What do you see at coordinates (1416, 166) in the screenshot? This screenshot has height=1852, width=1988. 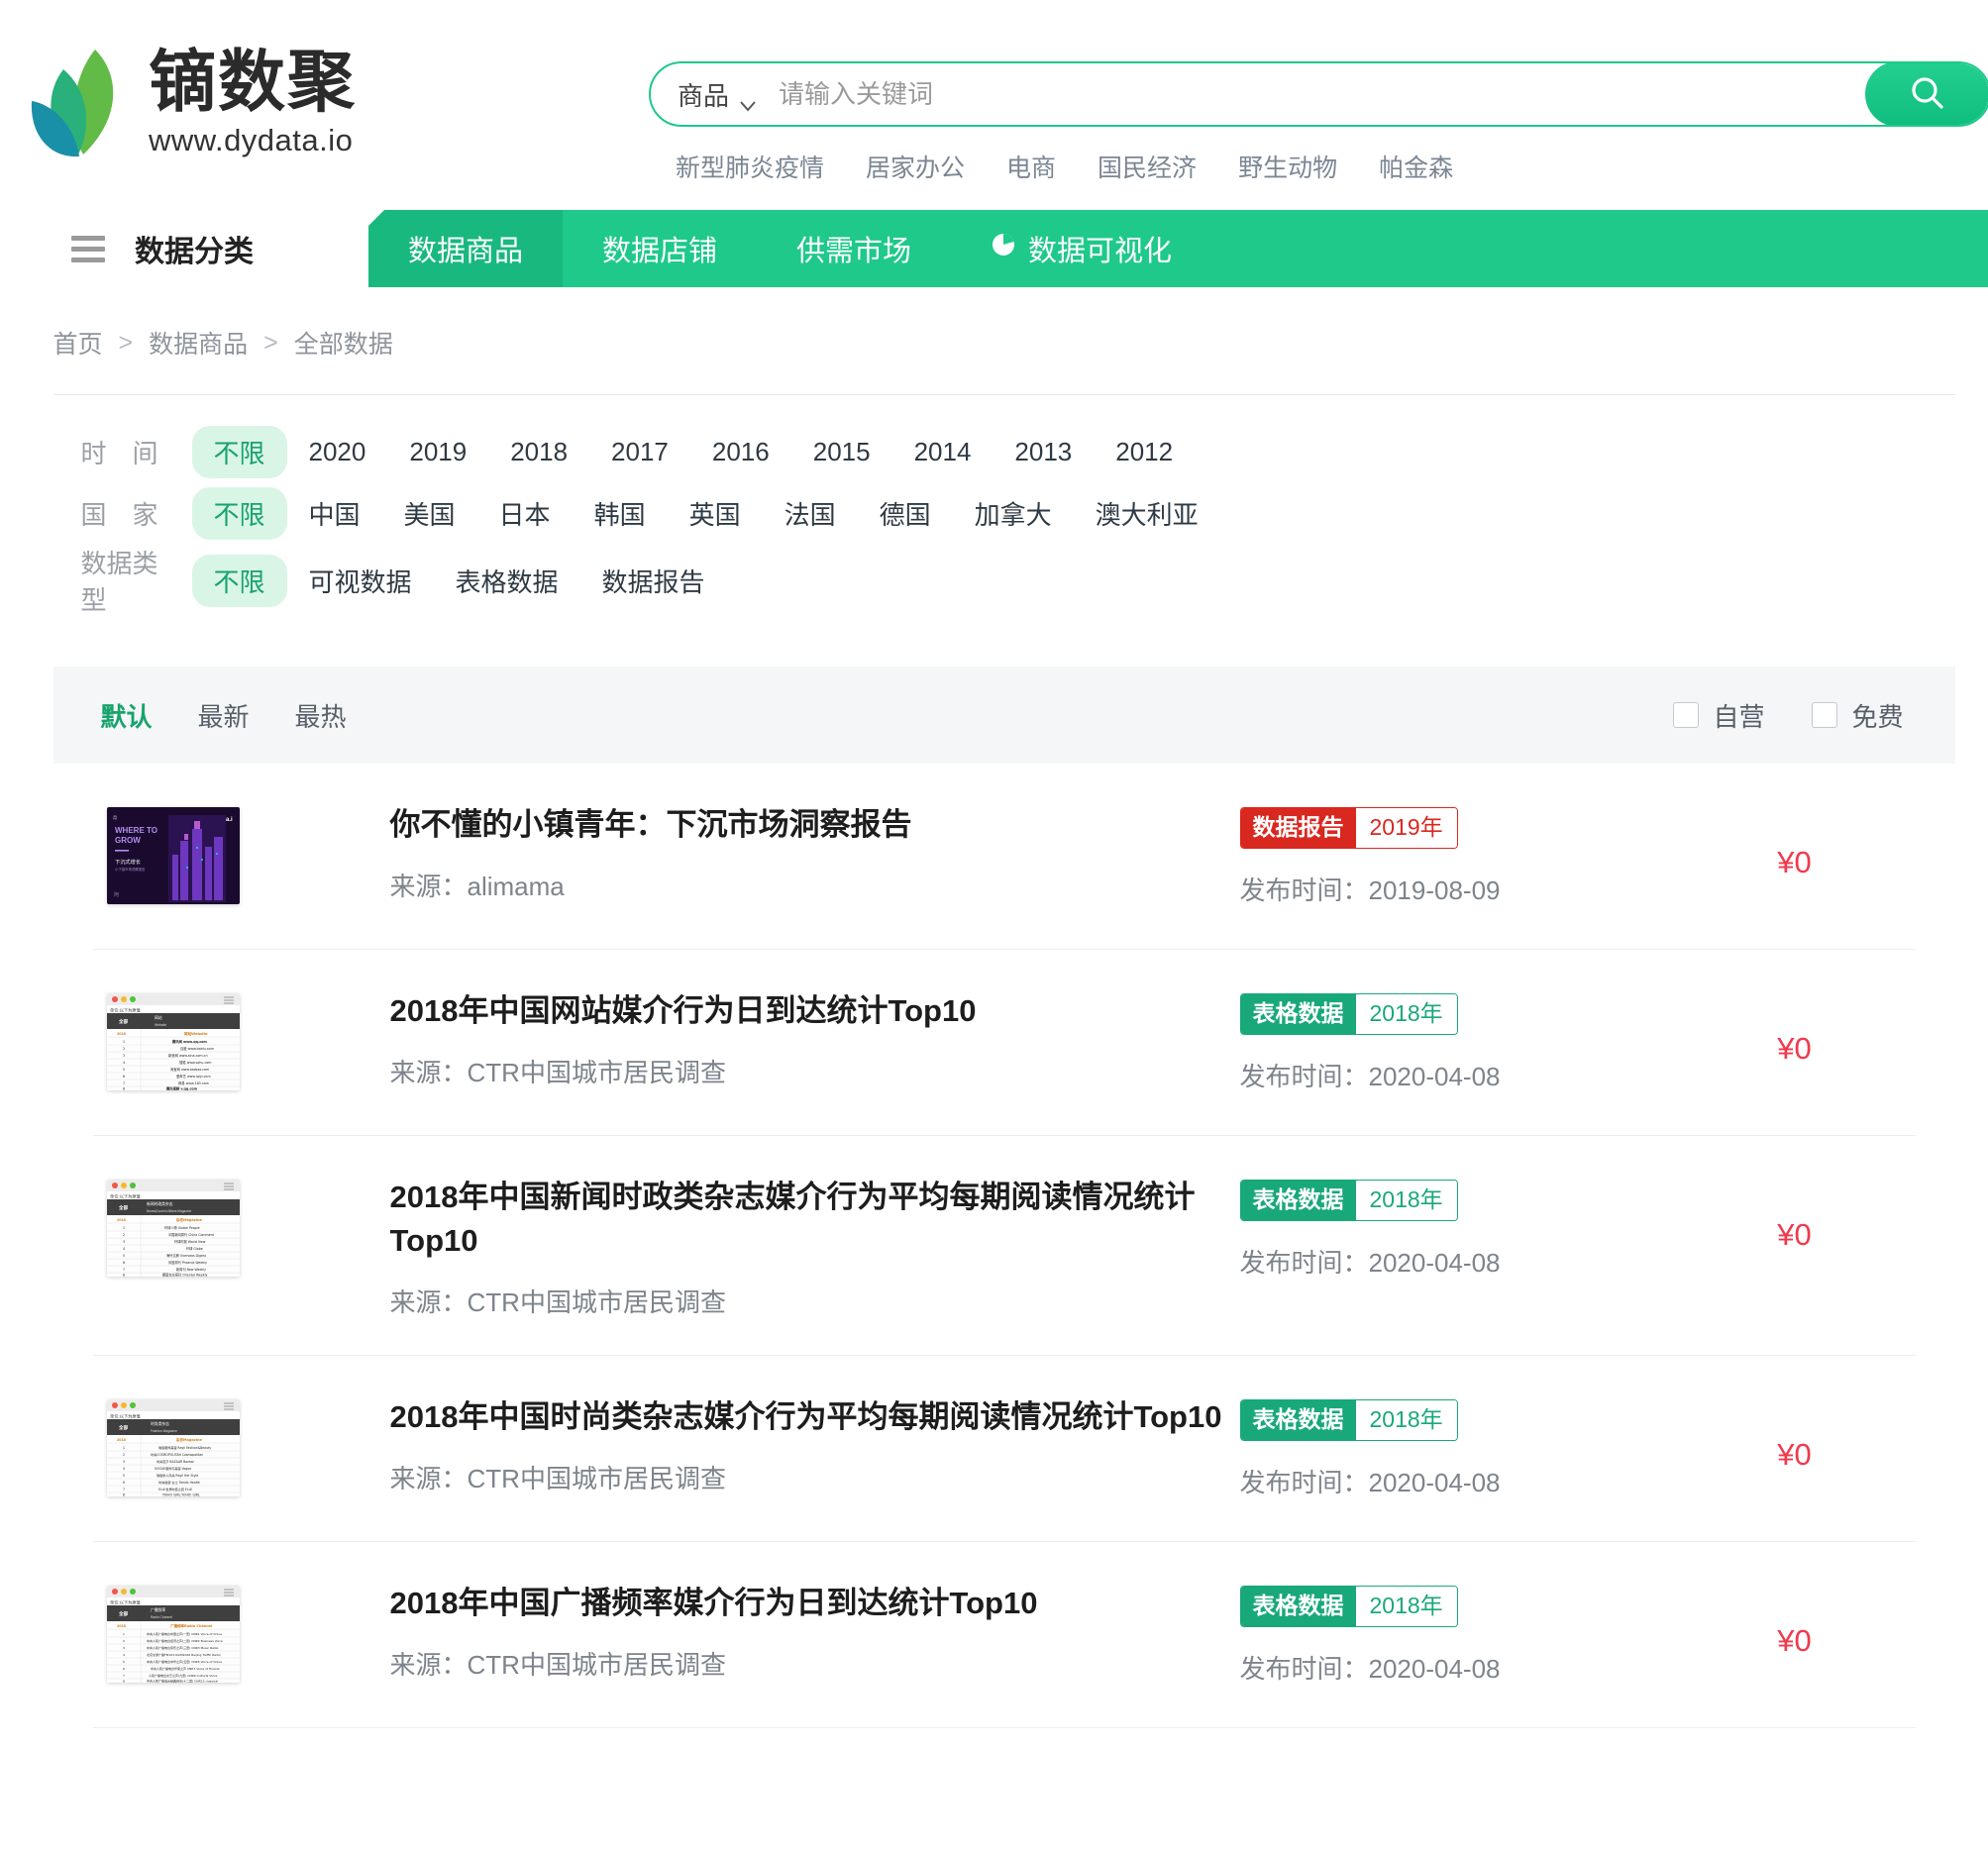 I see `hot-keyword: 帕金森` at bounding box center [1416, 166].